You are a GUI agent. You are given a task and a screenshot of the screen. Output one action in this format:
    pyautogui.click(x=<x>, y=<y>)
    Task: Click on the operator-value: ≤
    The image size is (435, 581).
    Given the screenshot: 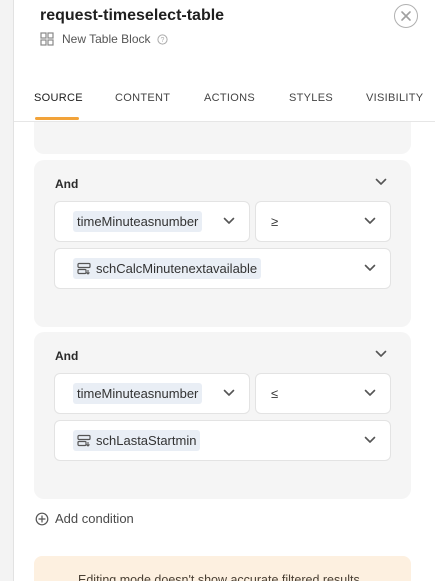 What is the action you would take?
    pyautogui.click(x=275, y=393)
    